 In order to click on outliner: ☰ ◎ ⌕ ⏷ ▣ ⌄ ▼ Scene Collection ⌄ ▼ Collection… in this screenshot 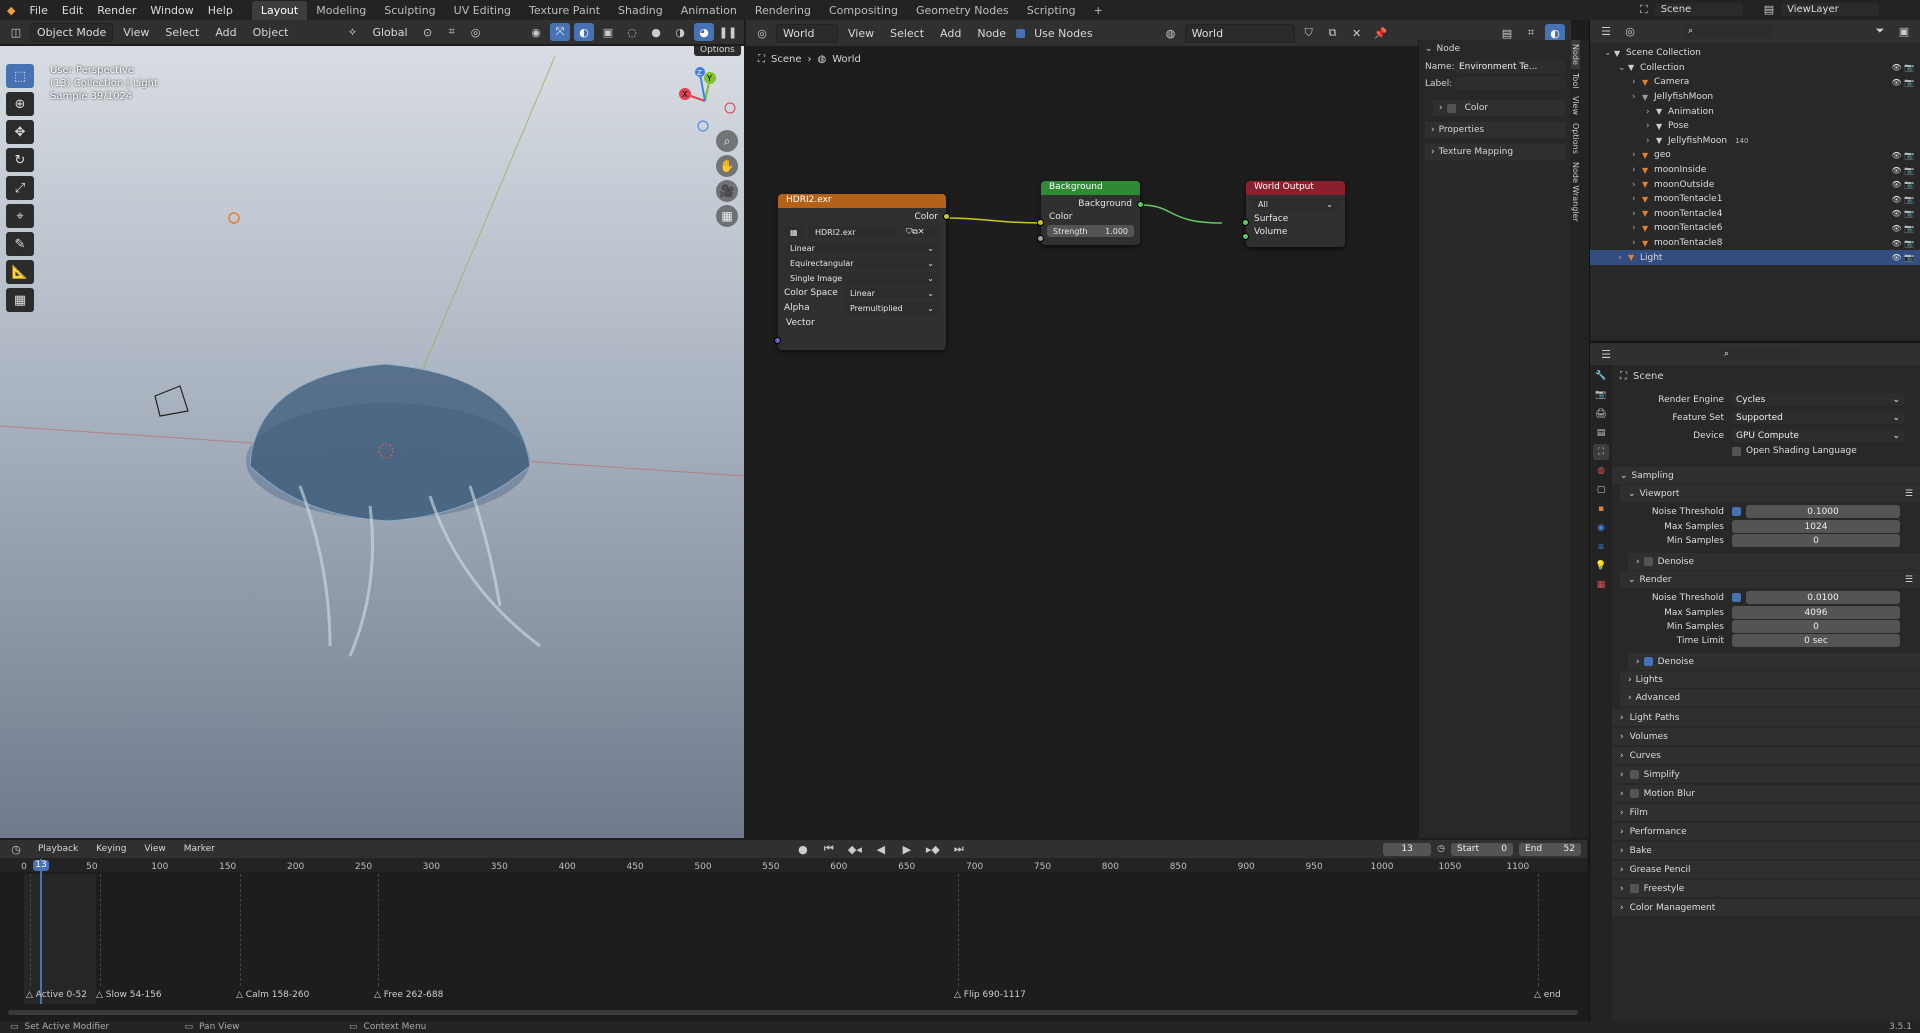, I will do `click(1754, 180)`.